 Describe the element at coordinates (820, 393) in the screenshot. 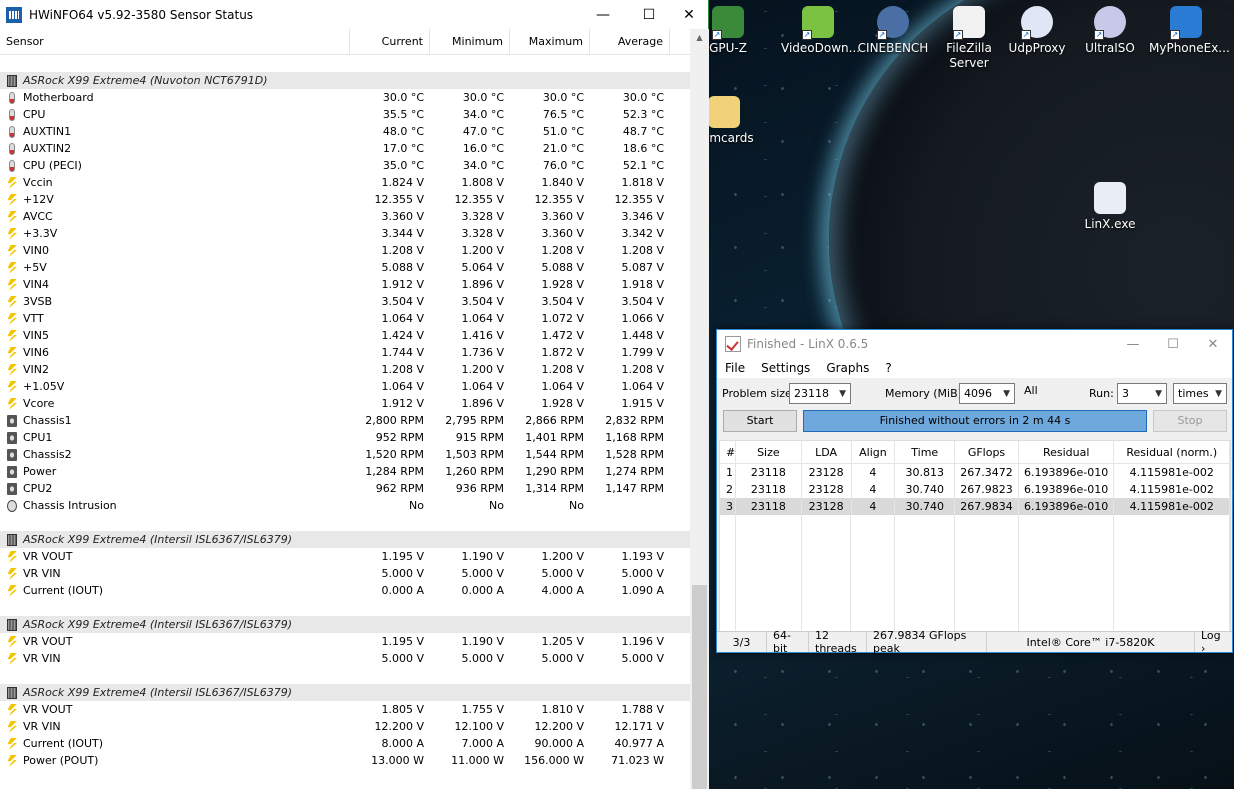

I see `problem-size-combo: 23118 ▼` at that location.